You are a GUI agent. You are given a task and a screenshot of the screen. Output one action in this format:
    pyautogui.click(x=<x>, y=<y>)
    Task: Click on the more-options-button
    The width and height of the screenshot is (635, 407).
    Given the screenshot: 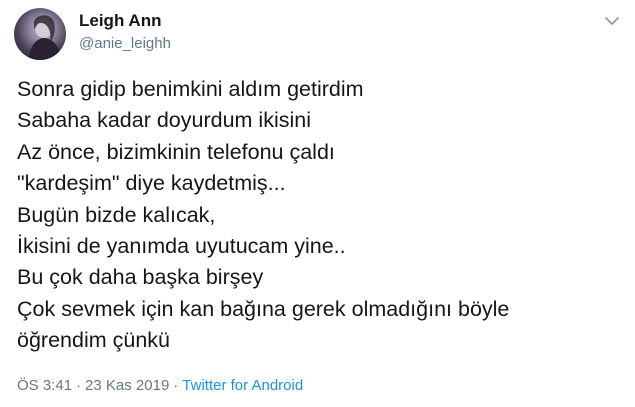 What is the action you would take?
    pyautogui.click(x=612, y=21)
    